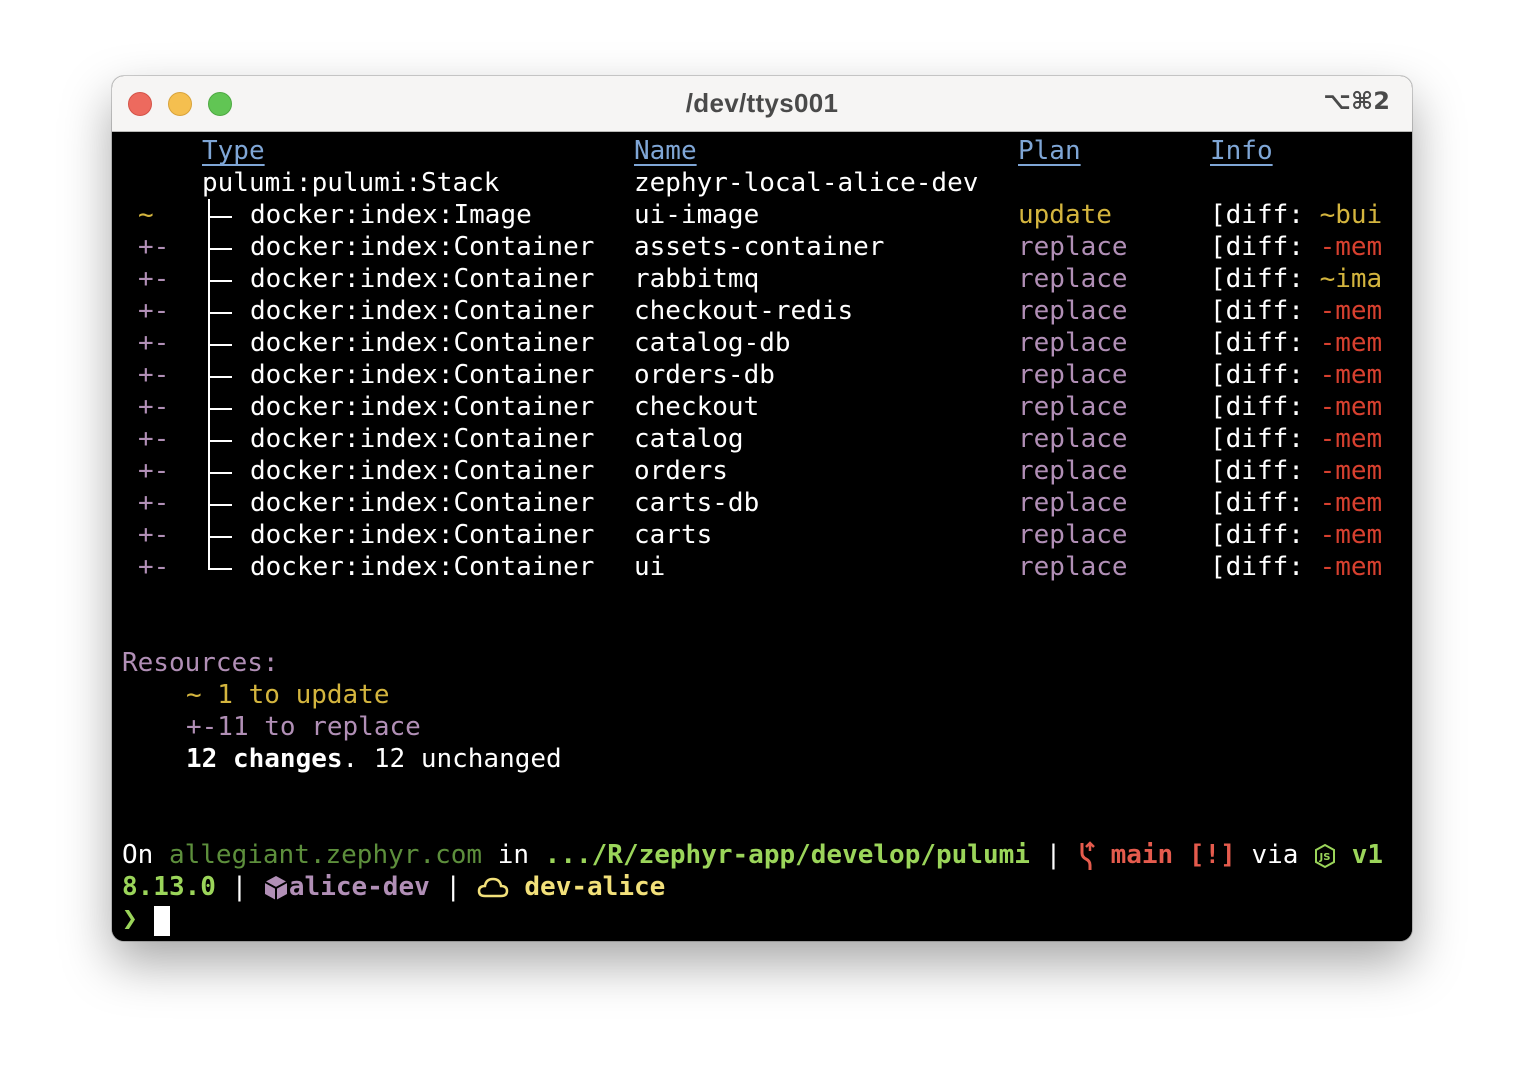 The height and width of the screenshot is (1090, 1524). Describe the element at coordinates (697, 215) in the screenshot. I see `row-name: ui-image` at that location.